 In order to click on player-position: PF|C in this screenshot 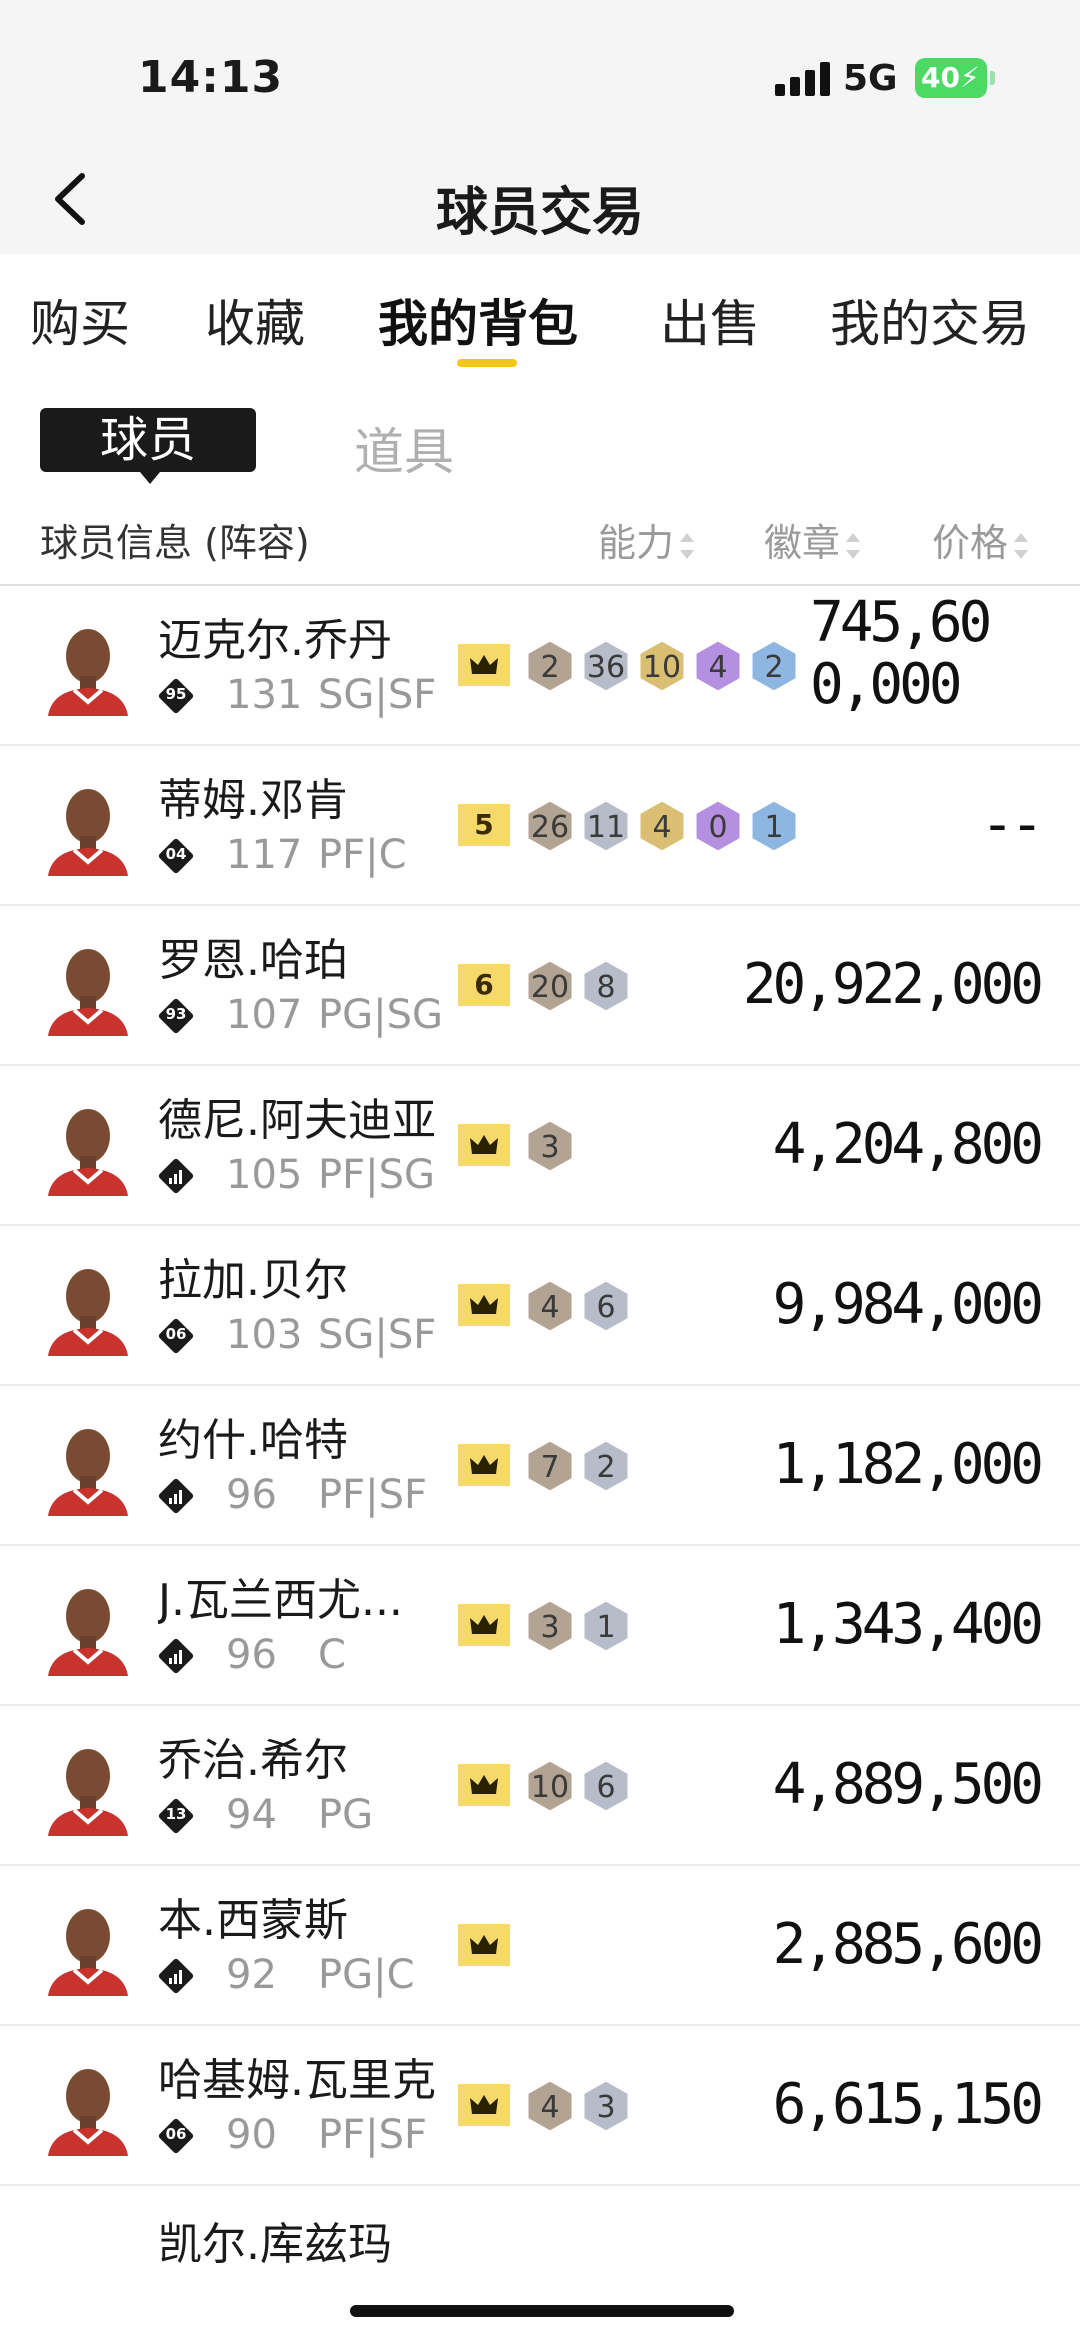, I will do `click(362, 855)`.